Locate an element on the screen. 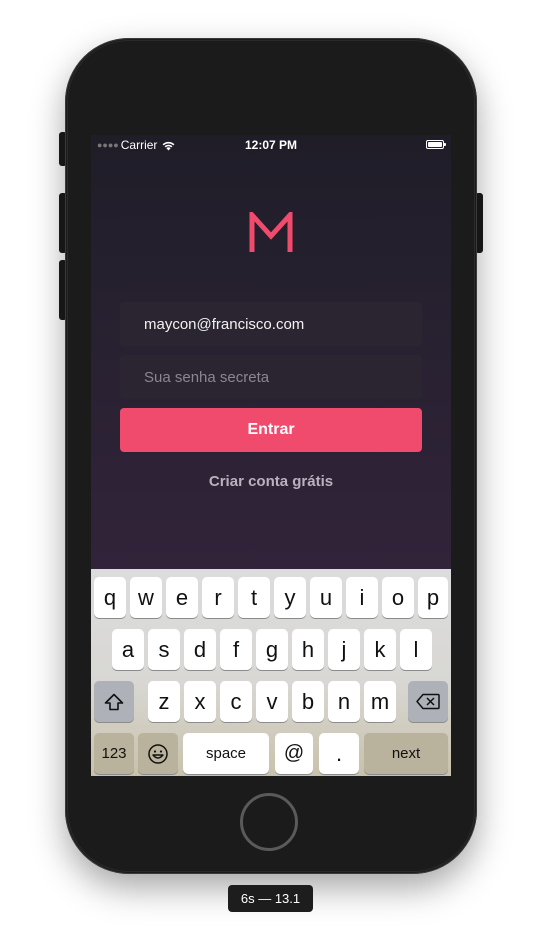  key-z: z is located at coordinates (164, 701).